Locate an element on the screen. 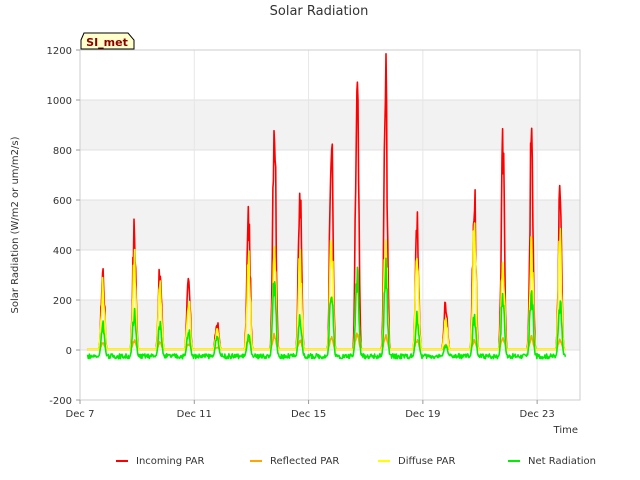 This screenshot has width=640, height=480. x-tick-label: Dec 15 is located at coordinates (308, 414).